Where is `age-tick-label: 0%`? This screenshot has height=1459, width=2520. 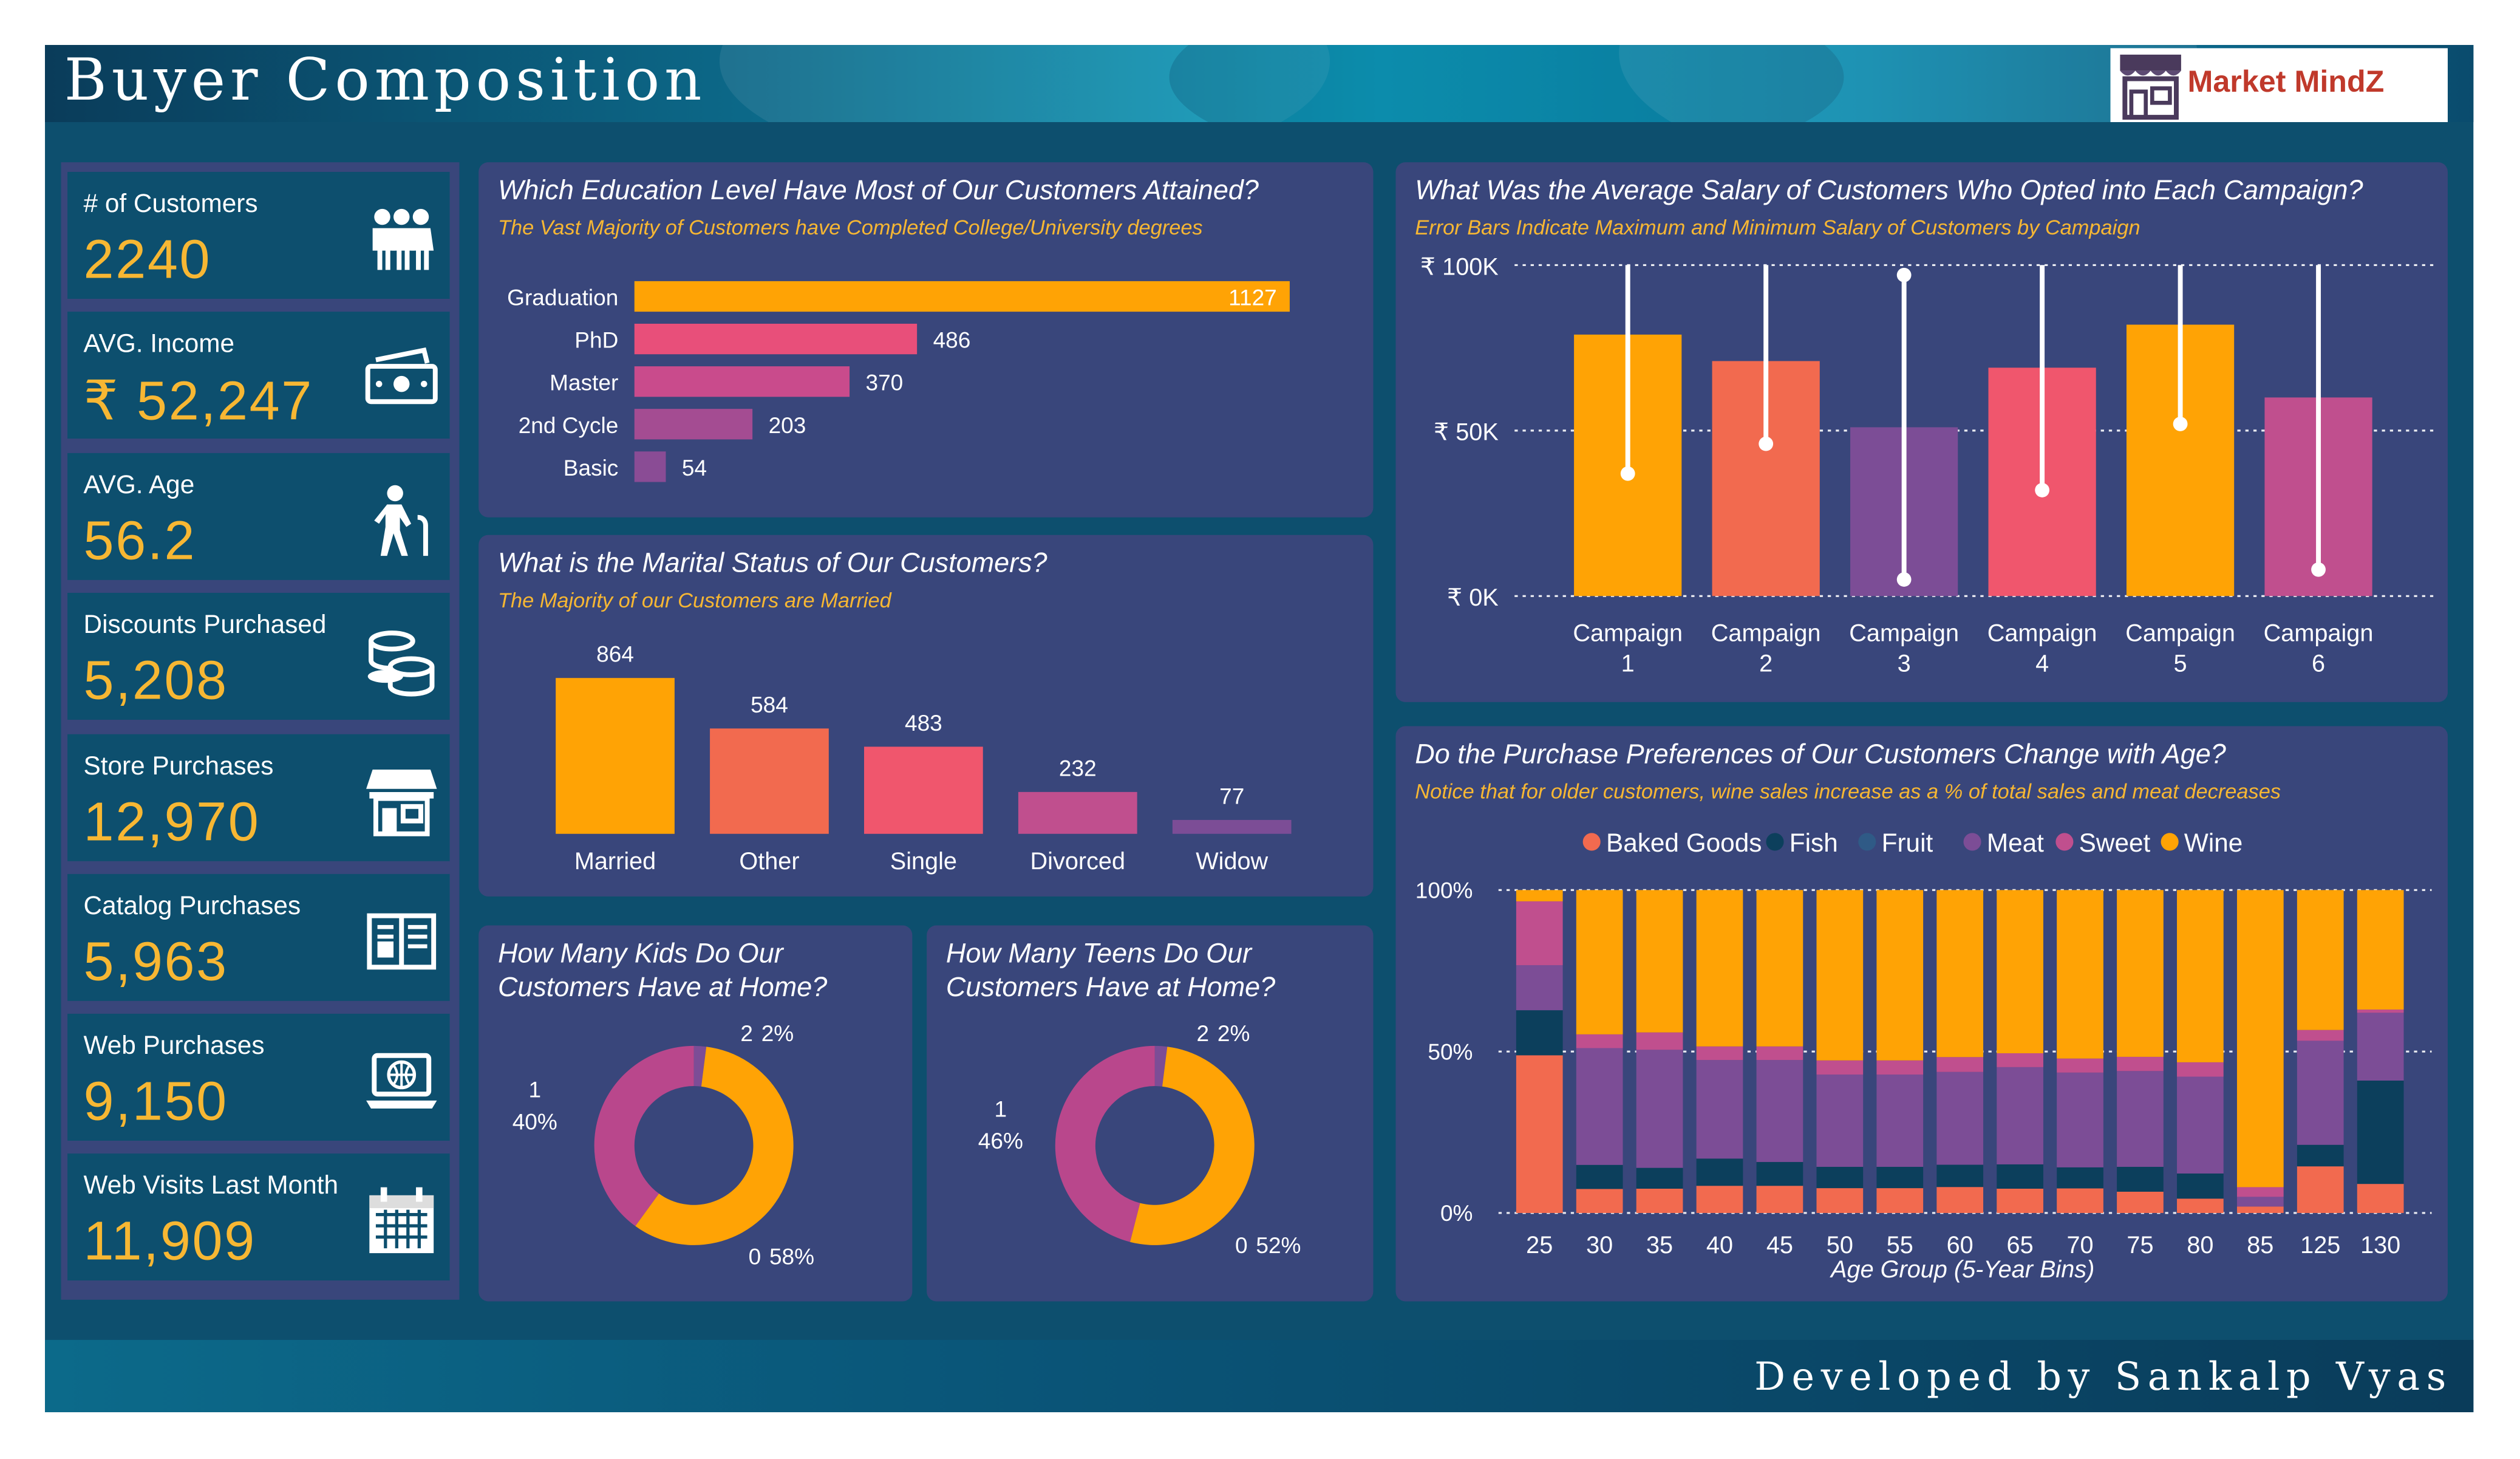 age-tick-label: 0% is located at coordinates (1456, 1213).